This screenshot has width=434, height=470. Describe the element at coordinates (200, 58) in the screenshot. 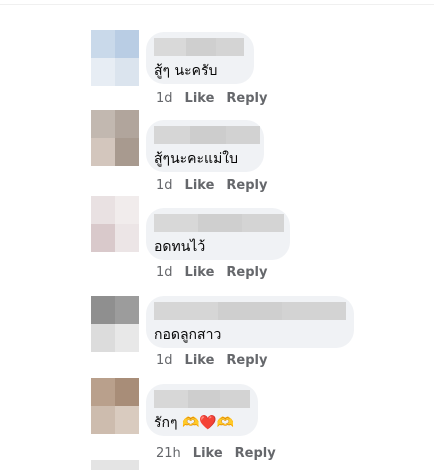

I see `comment-bubble: สู้ๆ นะครับ` at that location.